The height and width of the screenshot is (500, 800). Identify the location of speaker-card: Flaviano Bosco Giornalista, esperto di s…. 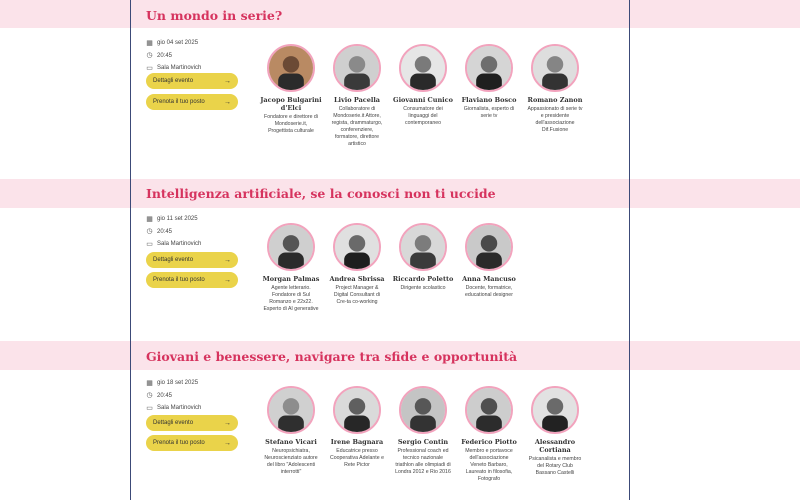
(489, 96).